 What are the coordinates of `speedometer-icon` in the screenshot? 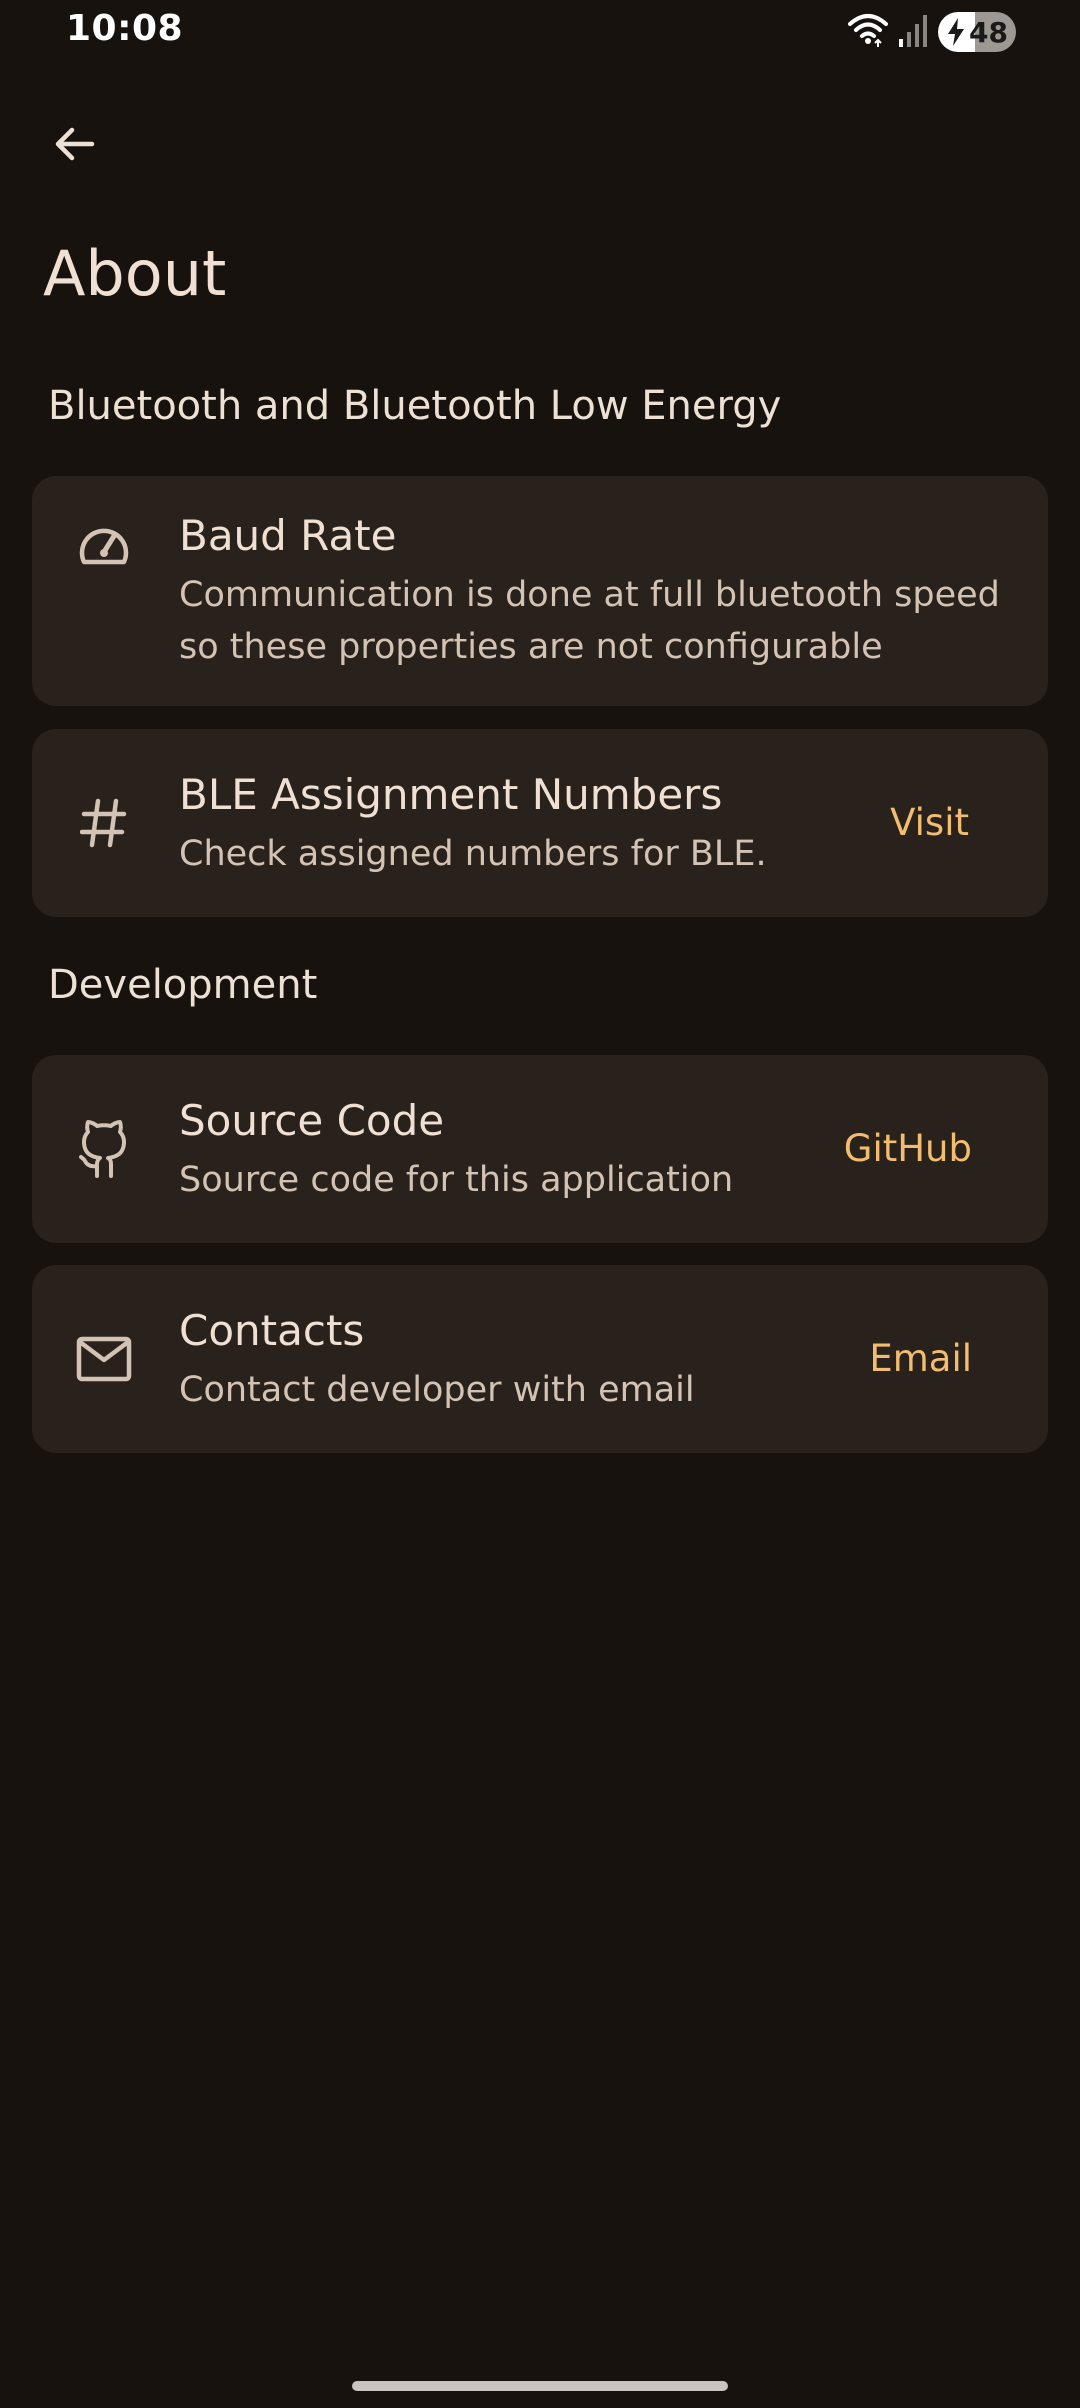 It's located at (104, 546).